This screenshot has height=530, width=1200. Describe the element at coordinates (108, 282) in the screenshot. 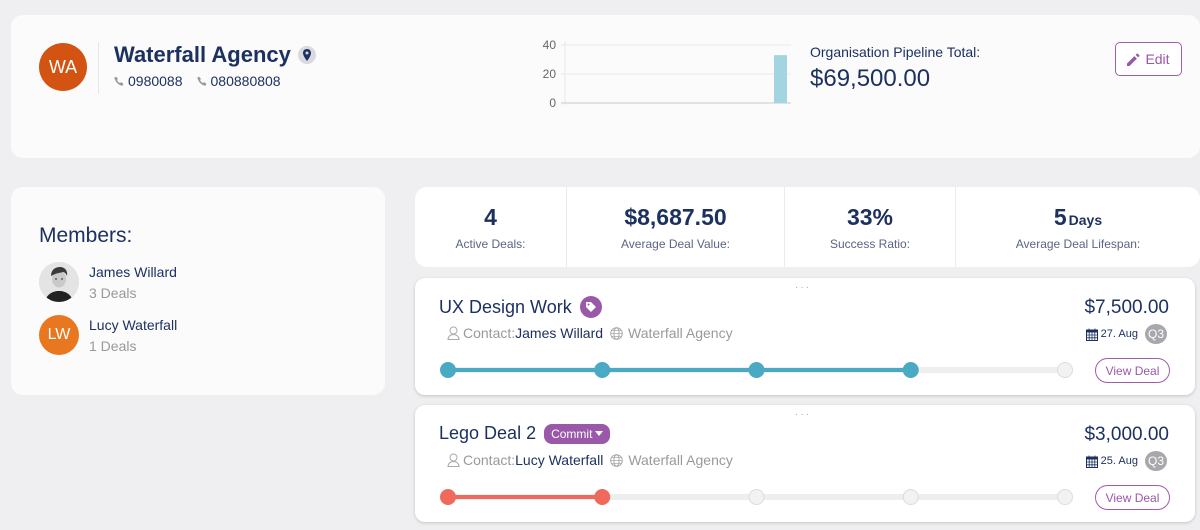

I see `member-item: James Willard 3 Deals` at that location.